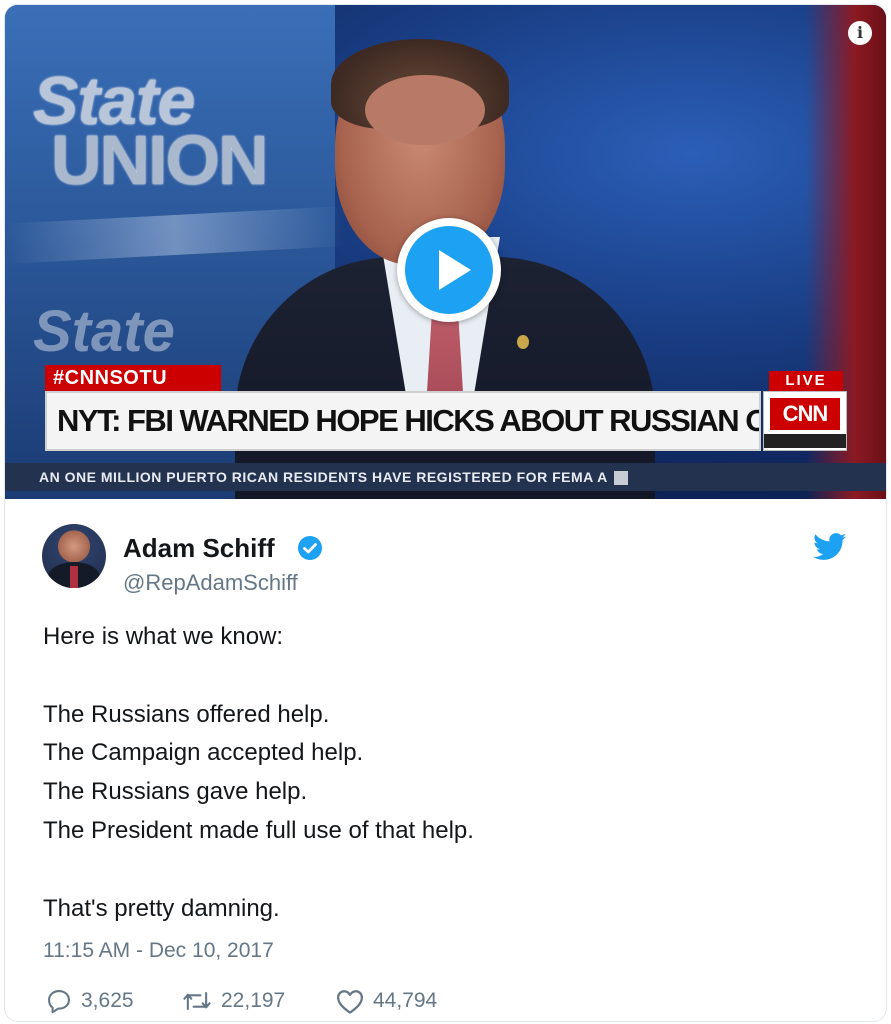 The width and height of the screenshot is (891, 1024). What do you see at coordinates (158, 951) in the screenshot?
I see `tweet-timestamp: 11:15 AM - Dec 10, 2017` at bounding box center [158, 951].